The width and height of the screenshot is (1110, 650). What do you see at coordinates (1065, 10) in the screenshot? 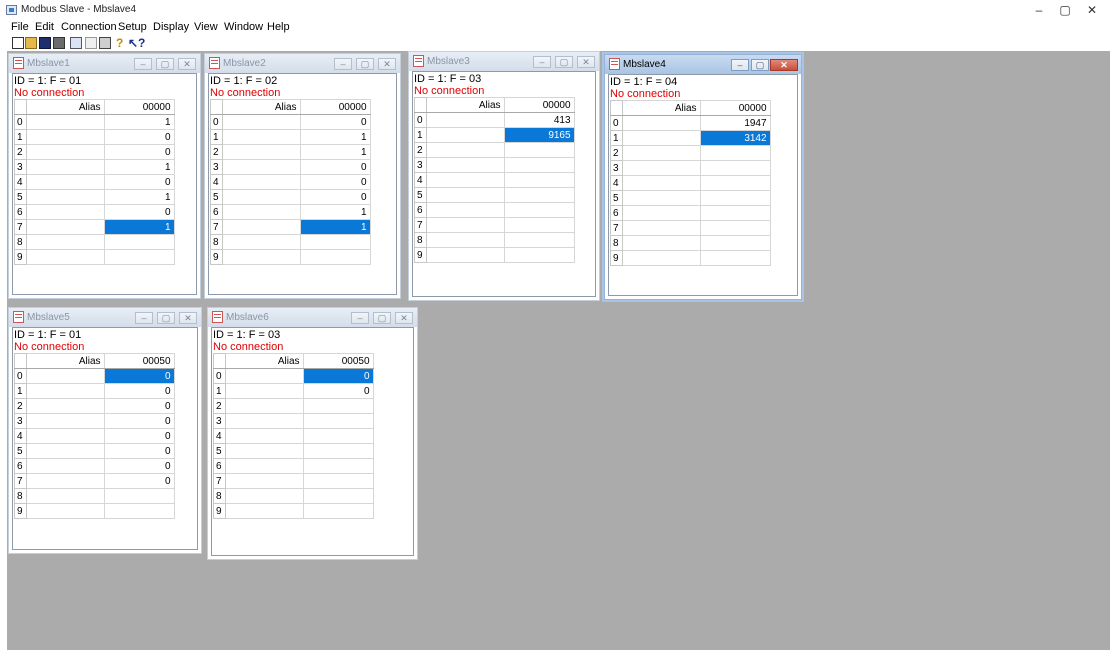
I see `maximize-button: ▢` at bounding box center [1065, 10].